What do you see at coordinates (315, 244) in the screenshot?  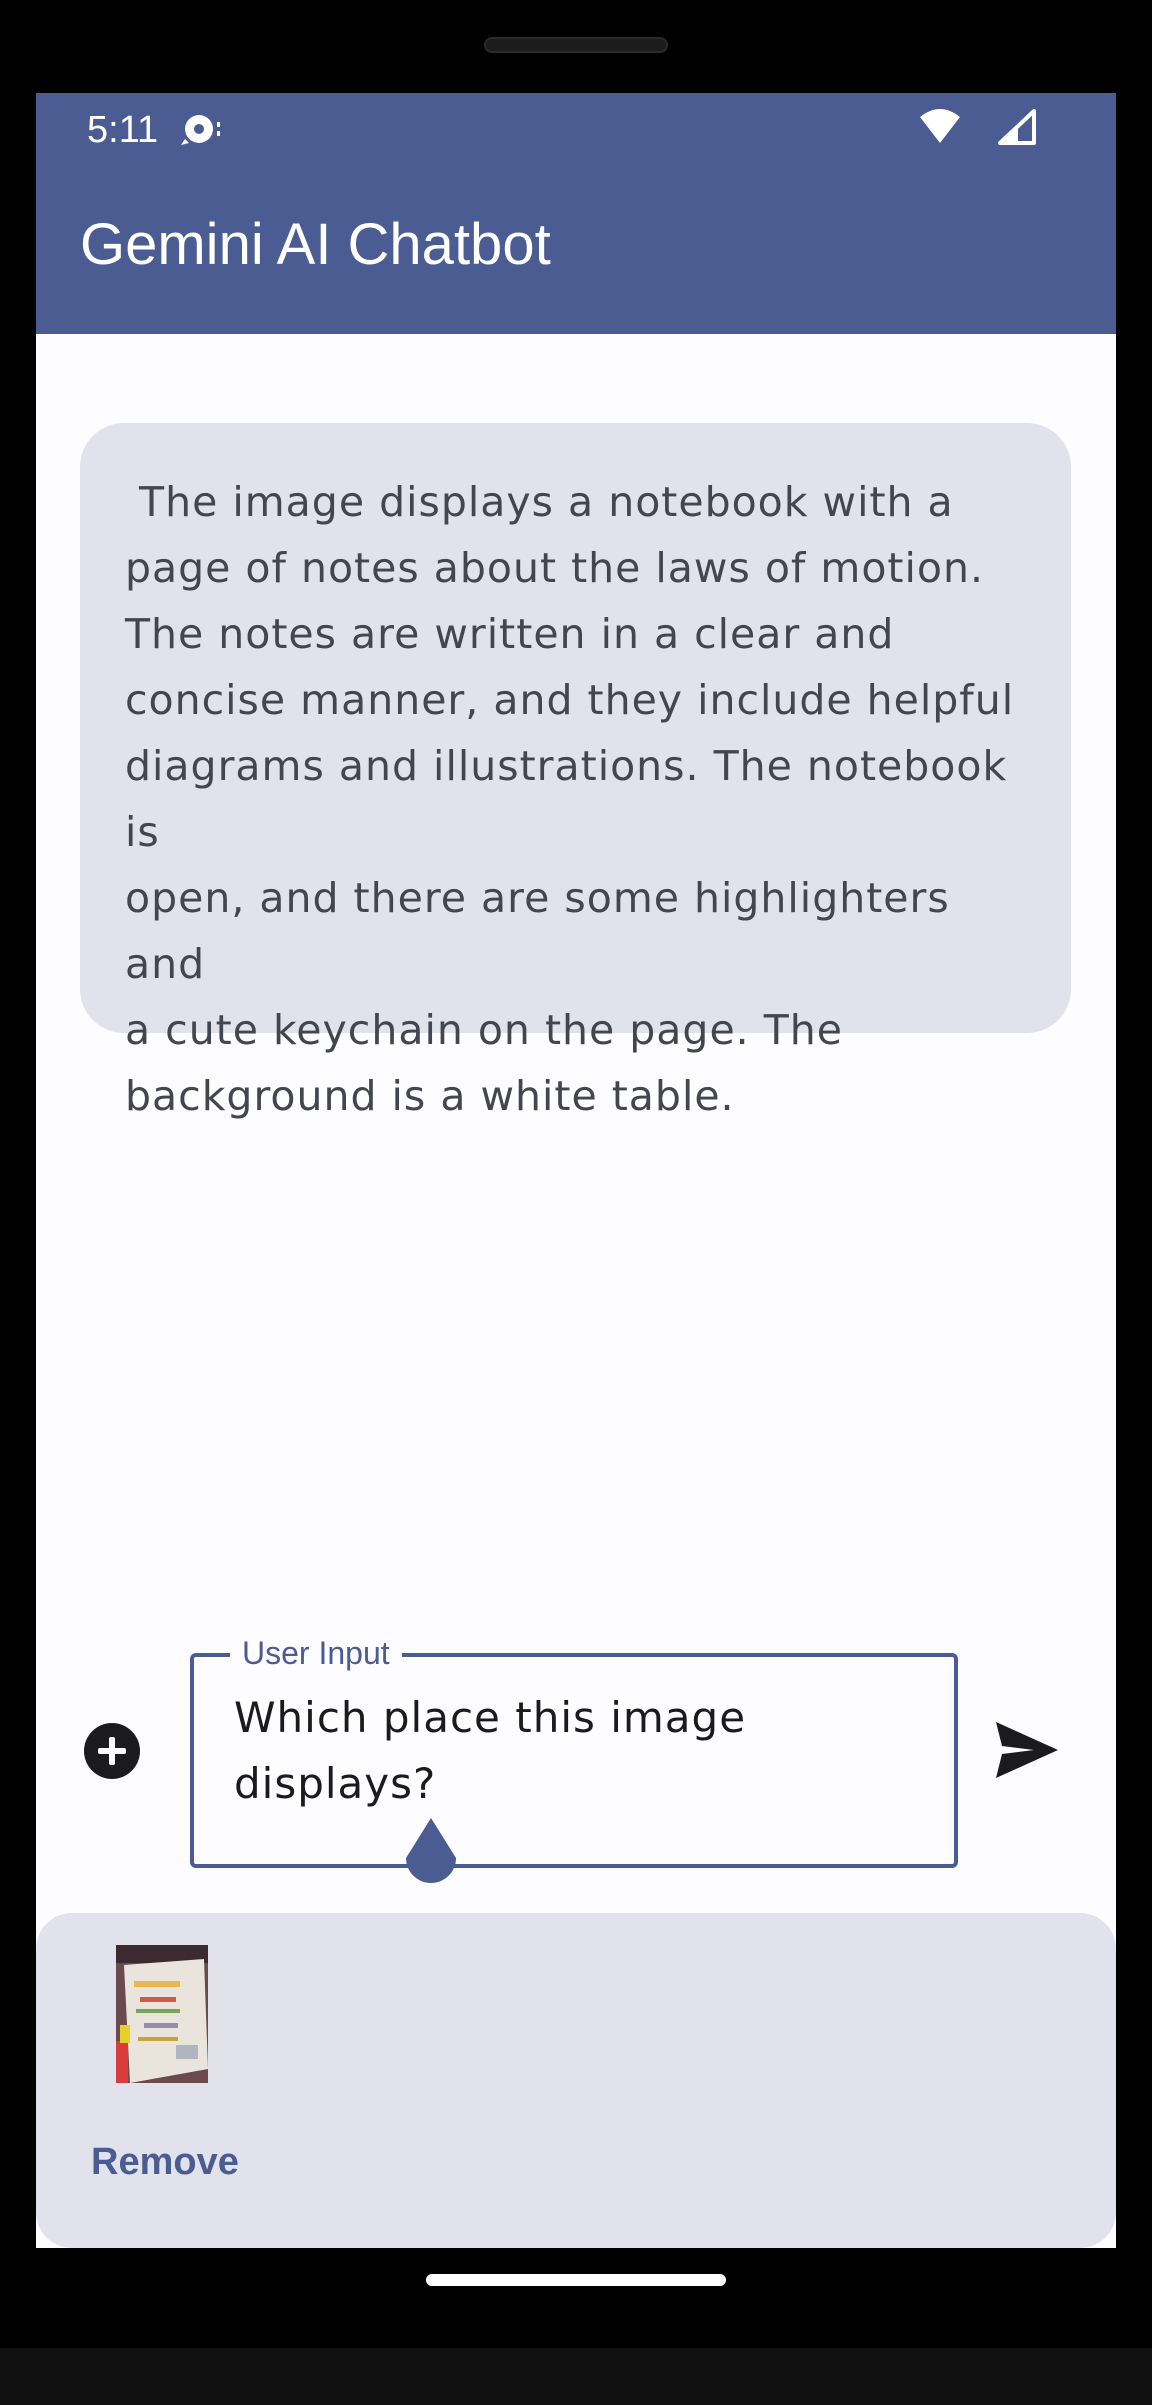 I see `app-title: Gemini AI Chatbot` at bounding box center [315, 244].